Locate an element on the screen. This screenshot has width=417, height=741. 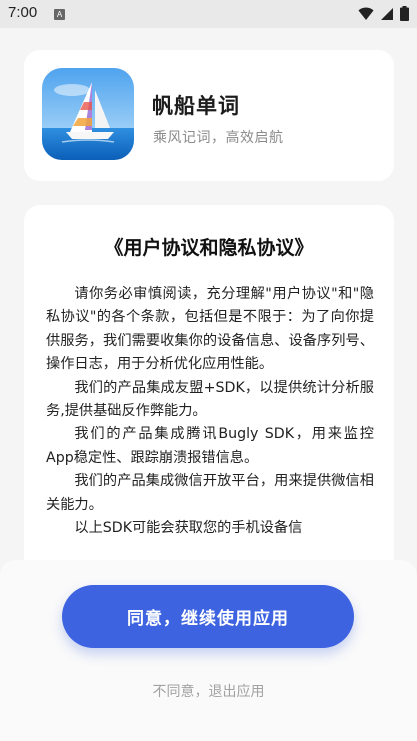
battery-icon is located at coordinates (404, 13).